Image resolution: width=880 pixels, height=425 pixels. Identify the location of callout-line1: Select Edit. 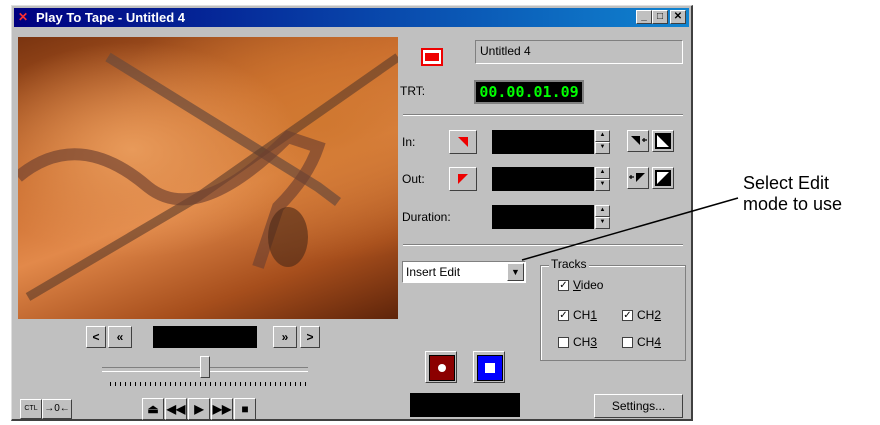
(786, 183).